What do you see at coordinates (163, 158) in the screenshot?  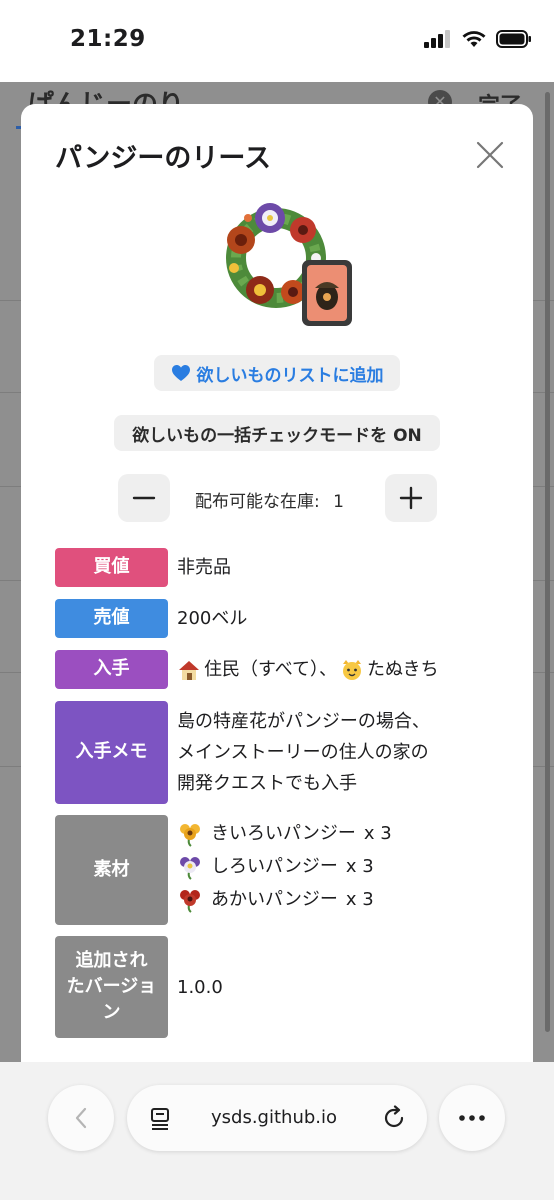 I see `modal-title: パンジーのリース` at bounding box center [163, 158].